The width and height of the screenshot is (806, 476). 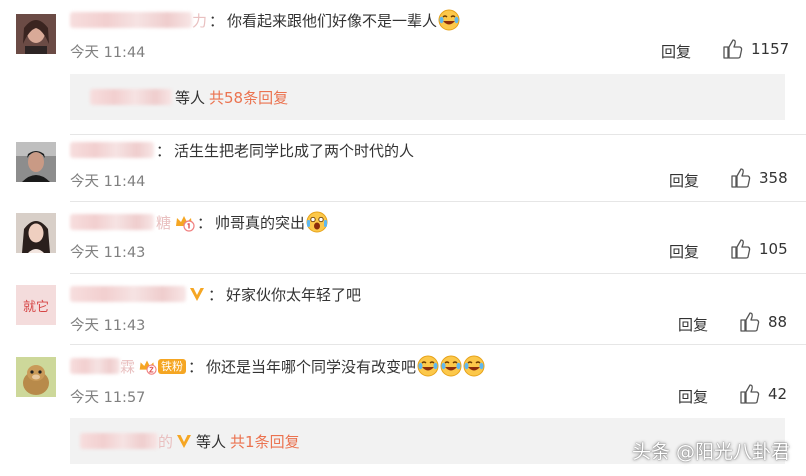 I want to click on like-button: 1157, so click(x=755, y=49).